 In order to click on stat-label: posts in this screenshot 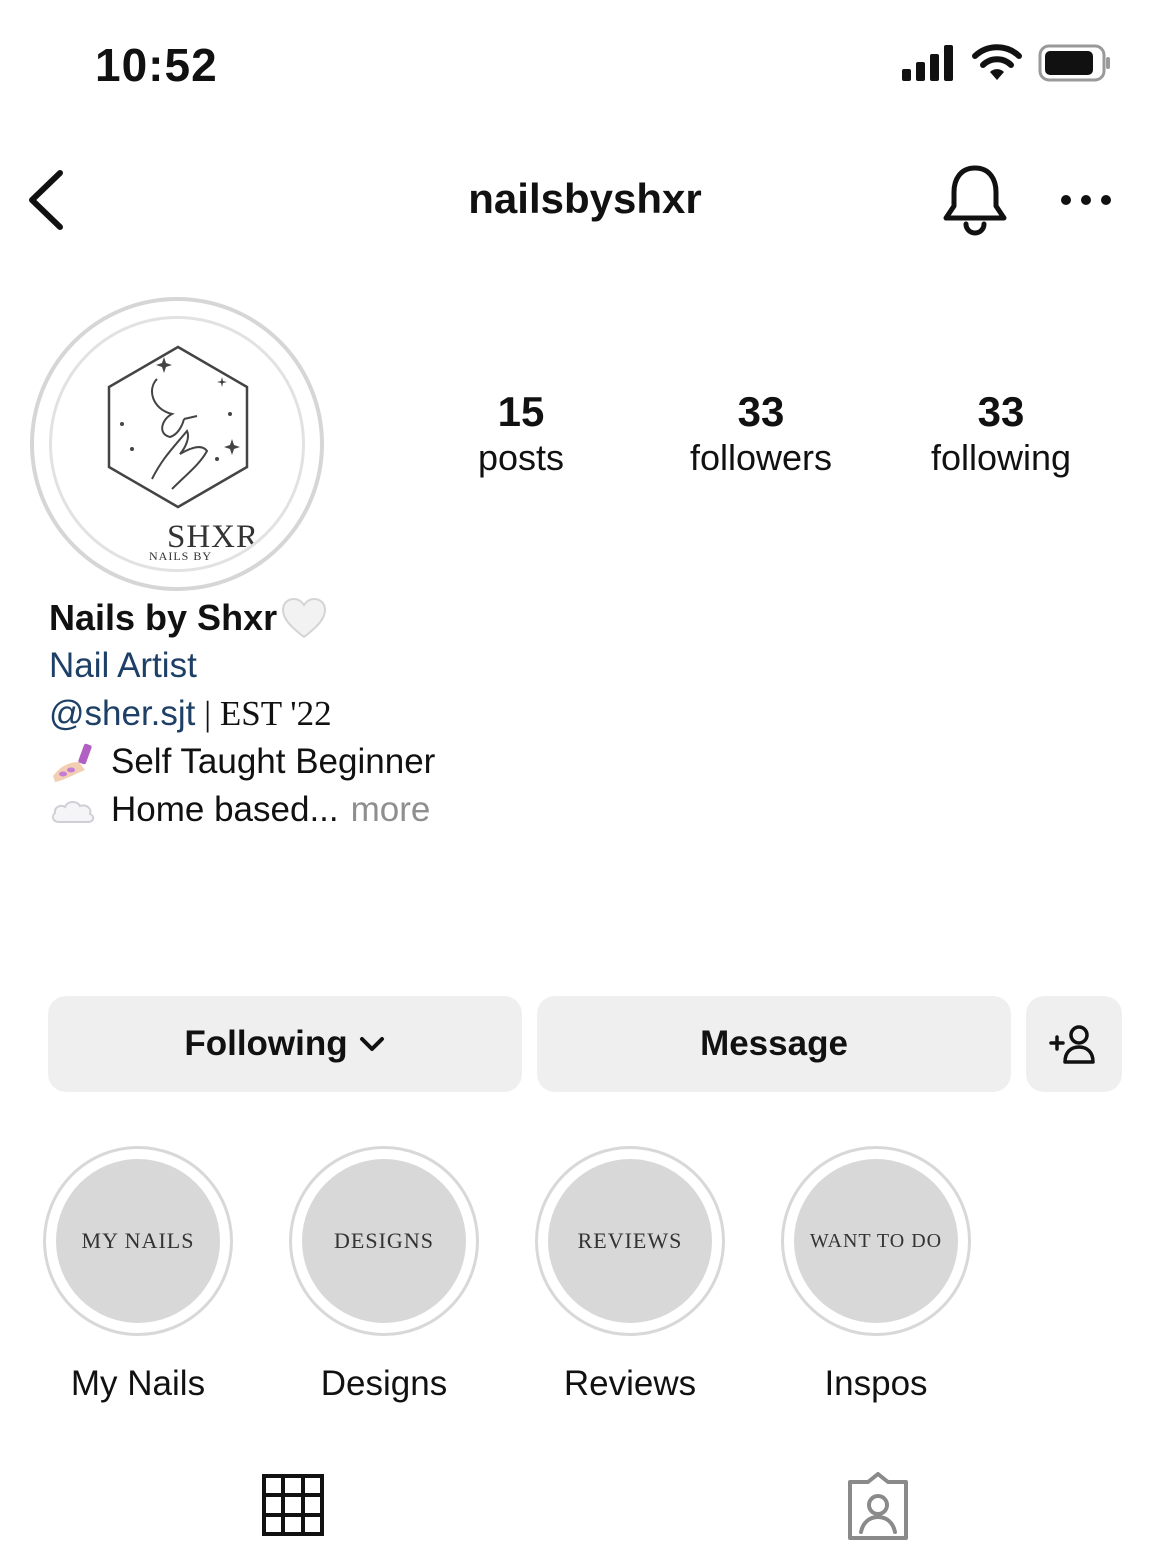, I will do `click(521, 457)`.